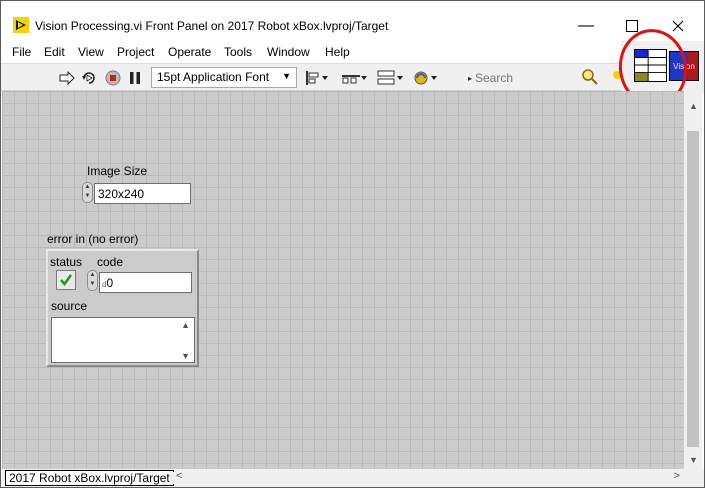 The width and height of the screenshot is (705, 488). I want to click on vertical-scrollbar: ▲ ▼, so click(693, 281).